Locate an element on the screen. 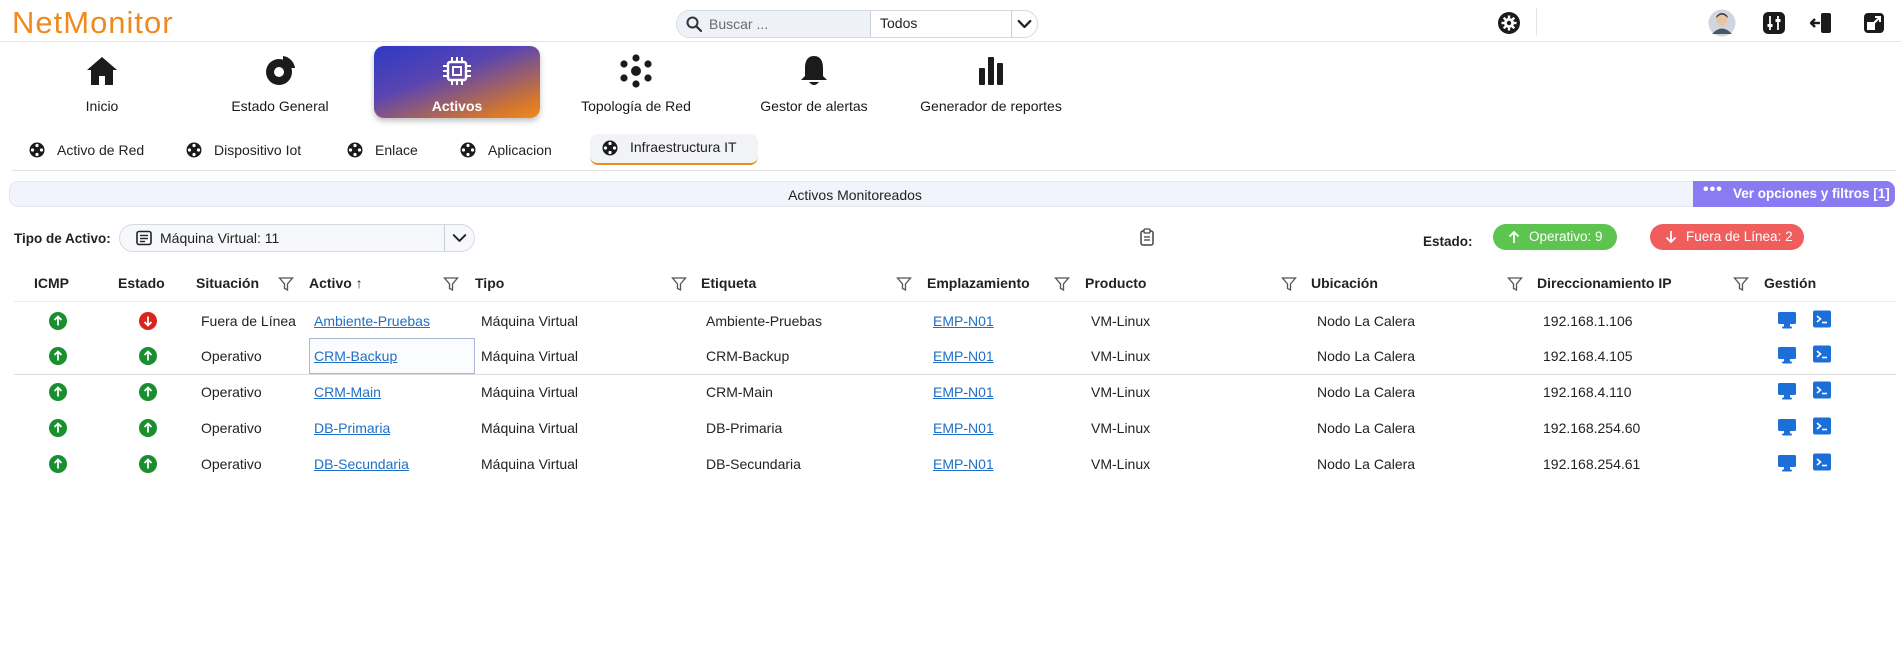 The width and height of the screenshot is (1901, 648). asset-type-value: Máquina Virtual: 11 is located at coordinates (220, 238).